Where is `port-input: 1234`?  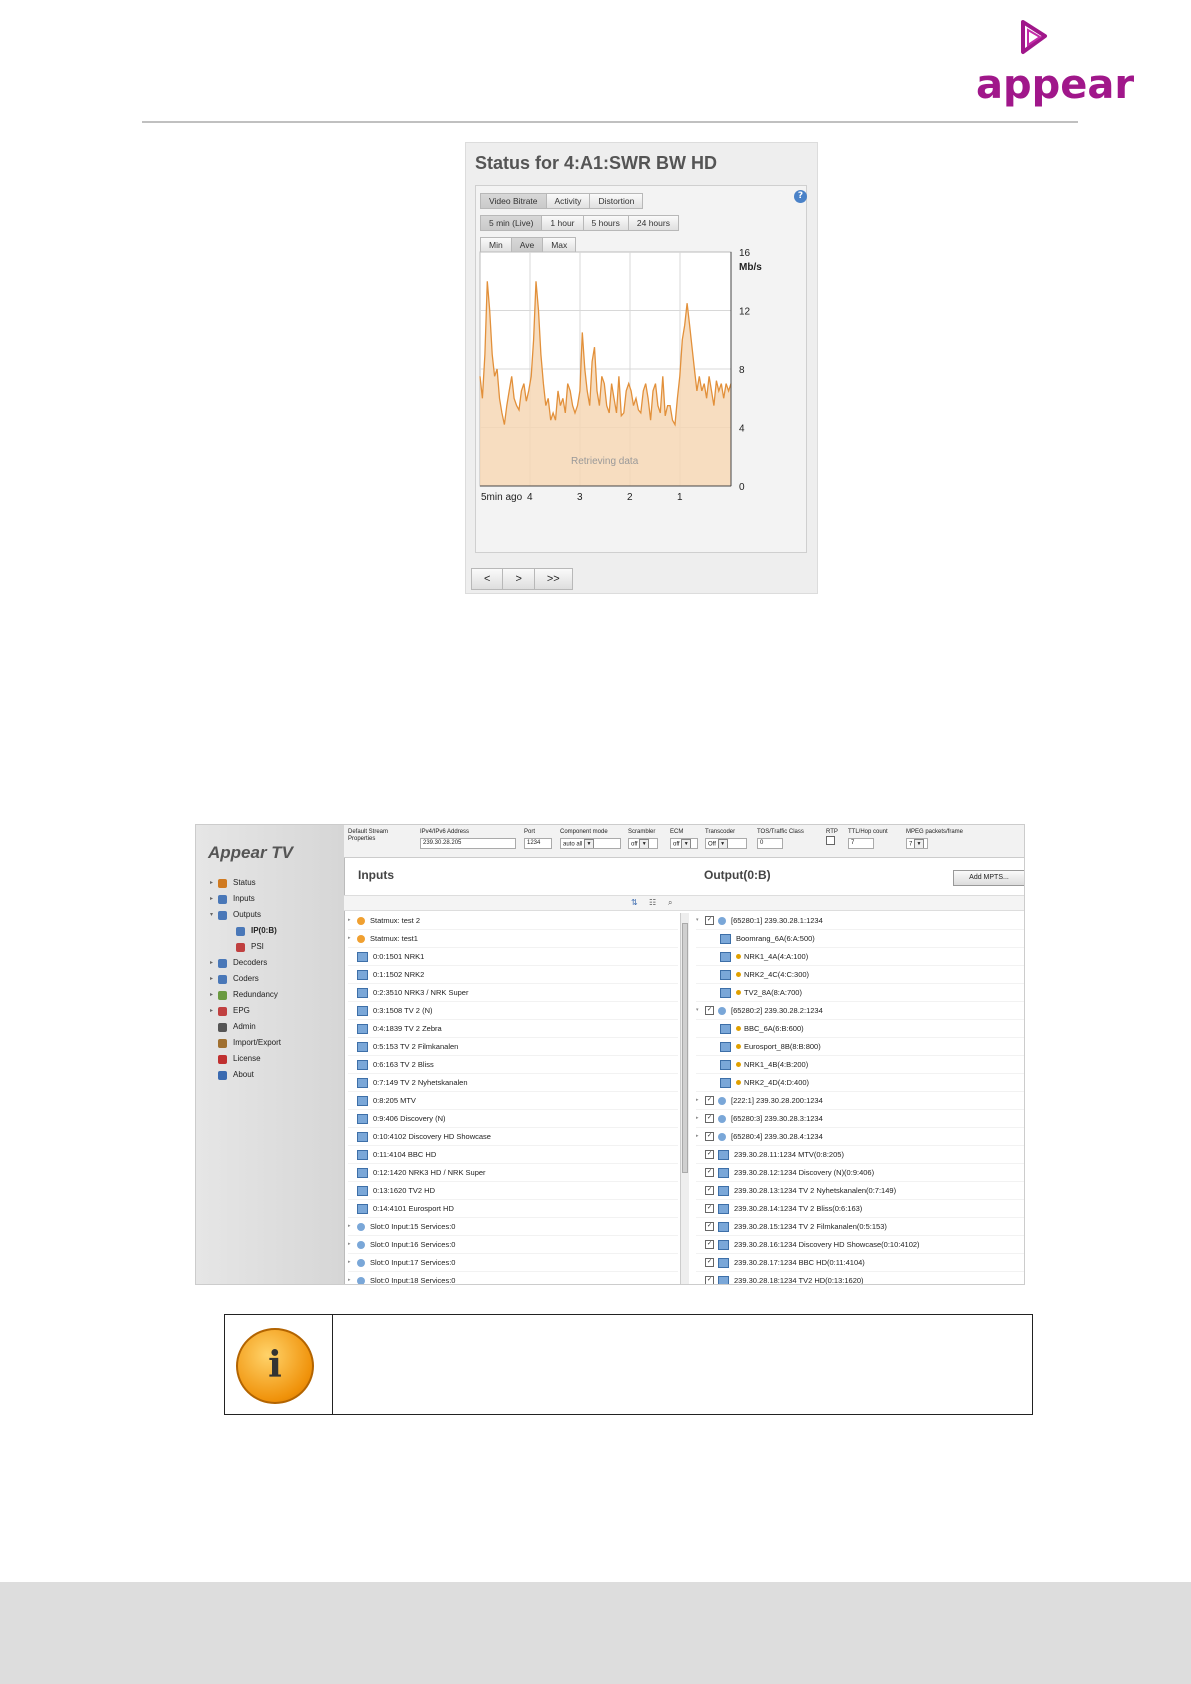 port-input: 1234 is located at coordinates (538, 843).